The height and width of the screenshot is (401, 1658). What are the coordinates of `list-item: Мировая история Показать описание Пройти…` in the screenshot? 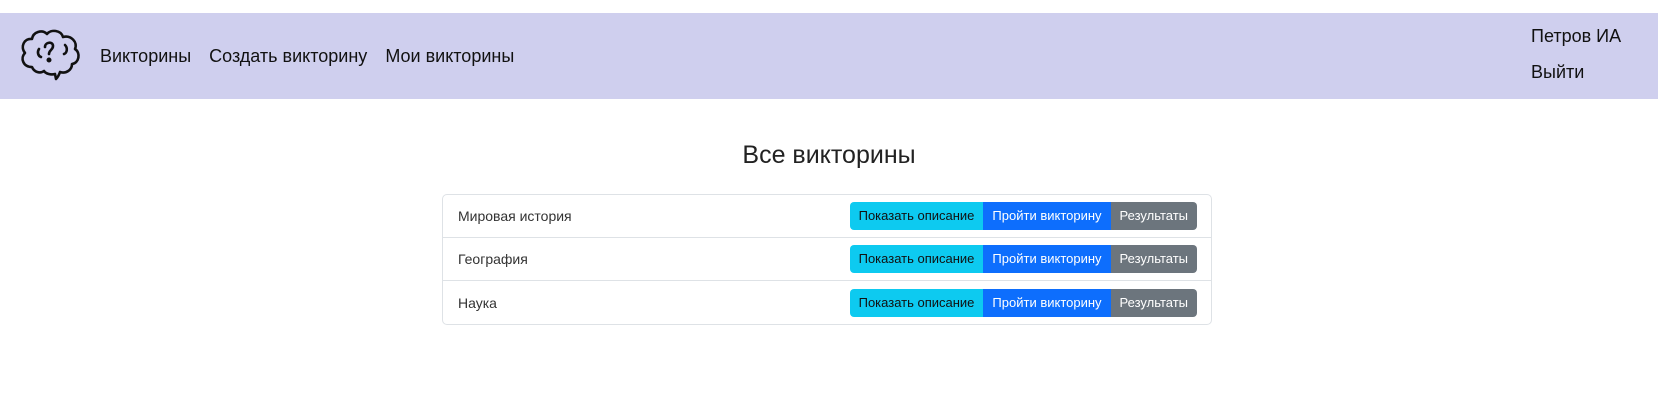 It's located at (827, 216).